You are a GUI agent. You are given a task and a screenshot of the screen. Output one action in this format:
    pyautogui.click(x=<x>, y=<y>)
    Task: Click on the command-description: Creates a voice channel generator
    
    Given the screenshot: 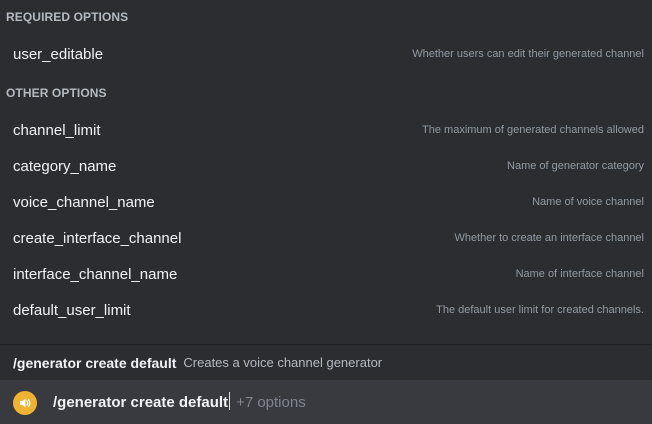 What is the action you would take?
    pyautogui.click(x=283, y=362)
    